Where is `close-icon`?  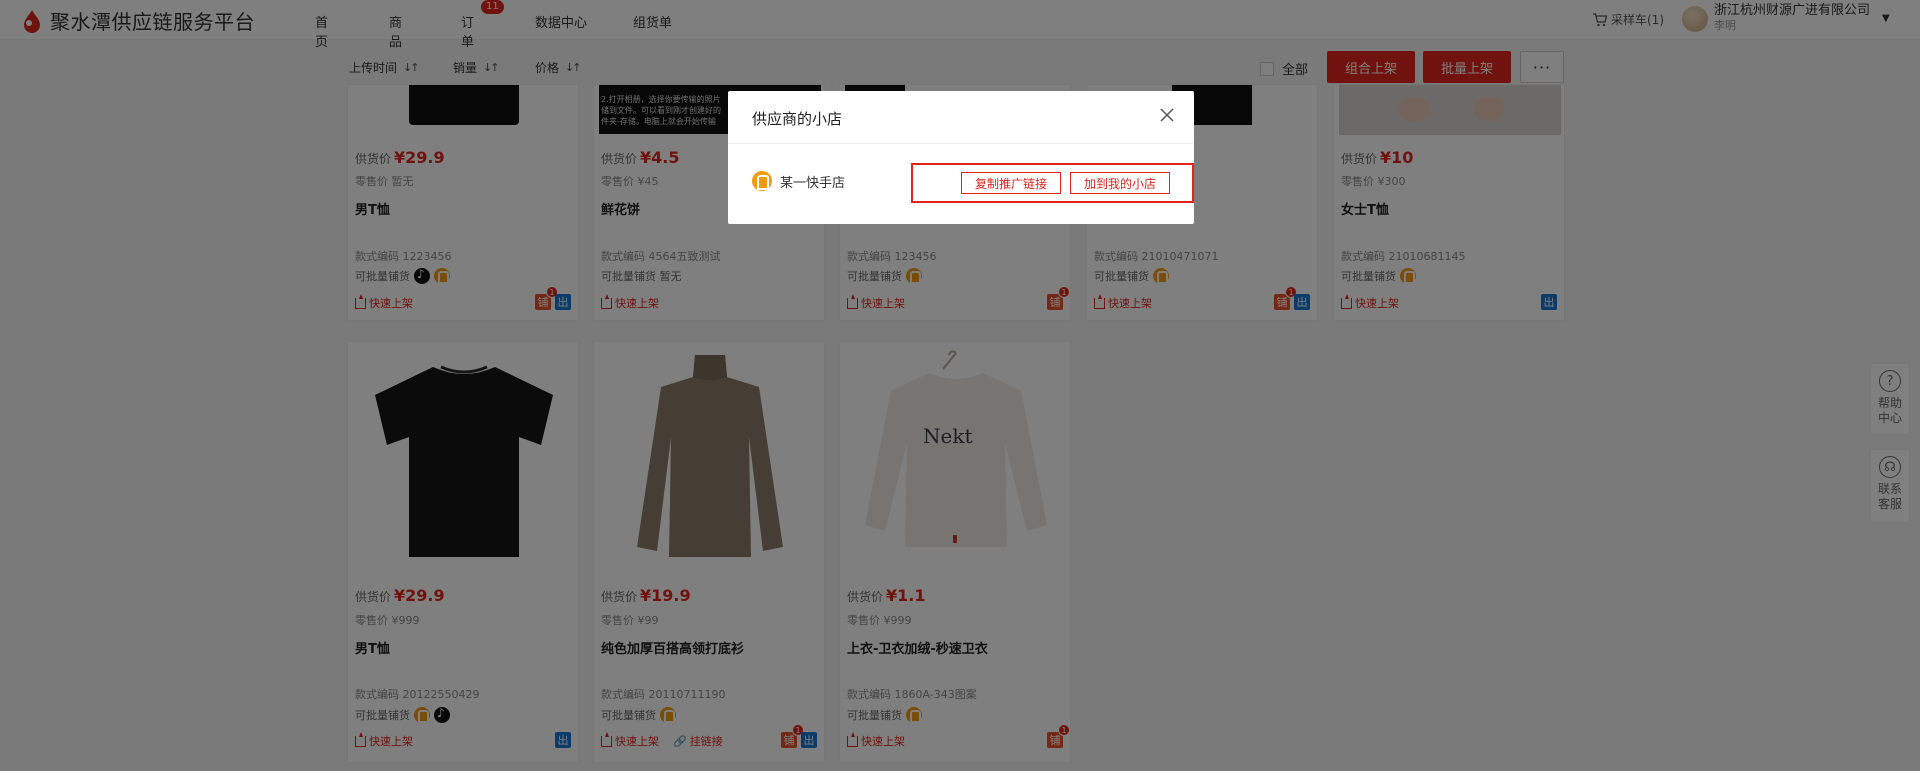 close-icon is located at coordinates (1167, 115).